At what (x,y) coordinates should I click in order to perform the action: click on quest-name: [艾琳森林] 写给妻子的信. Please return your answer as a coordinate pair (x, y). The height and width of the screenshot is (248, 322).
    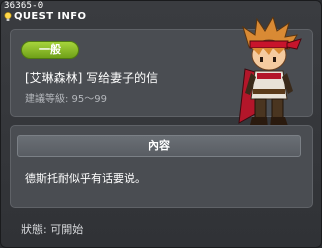
    Looking at the image, I should click on (92, 78).